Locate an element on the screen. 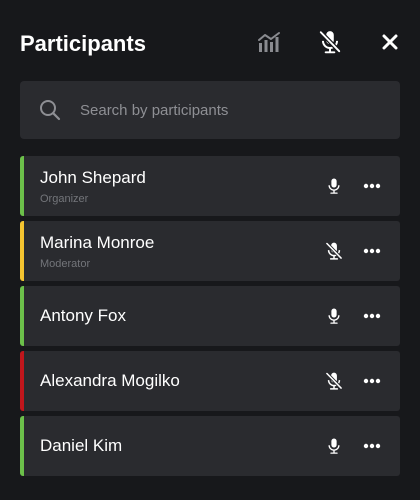 Image resolution: width=420 pixels, height=500 pixels. search-box is located at coordinates (210, 110).